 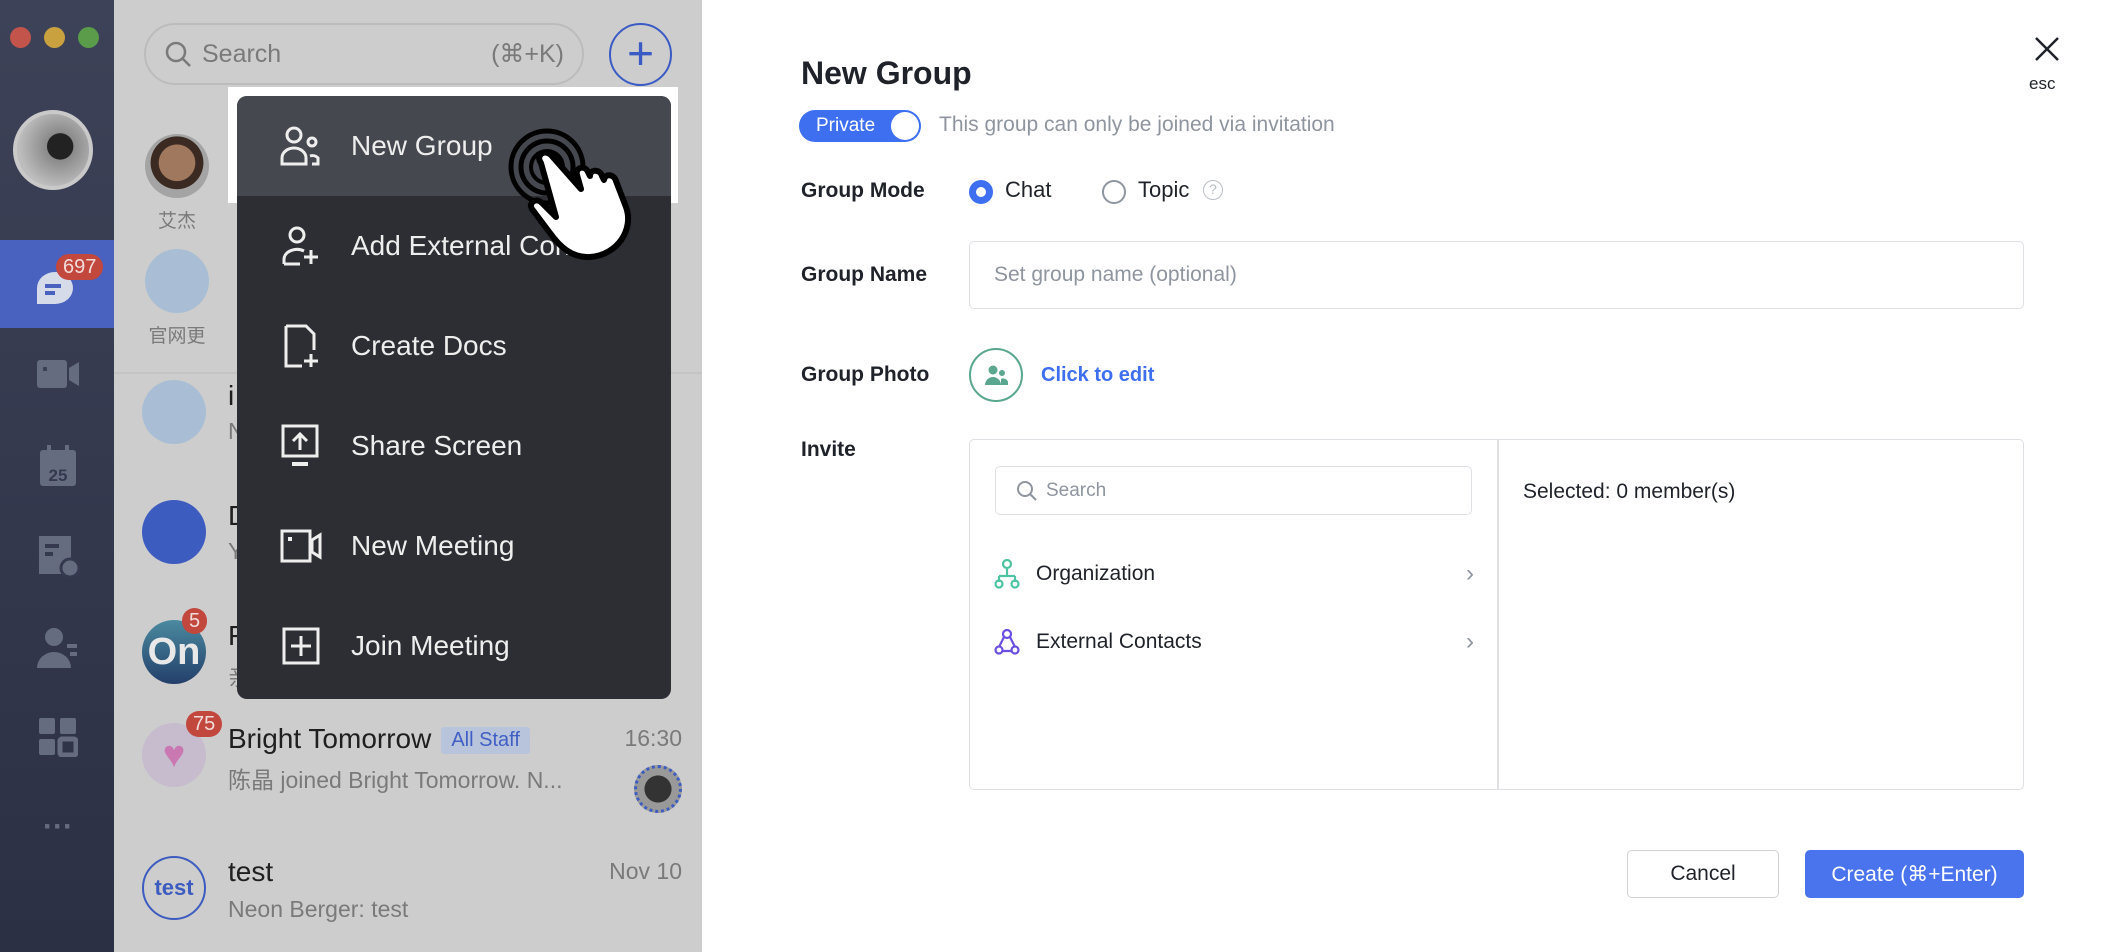 I want to click on unread-badge: 75, so click(x=204, y=724).